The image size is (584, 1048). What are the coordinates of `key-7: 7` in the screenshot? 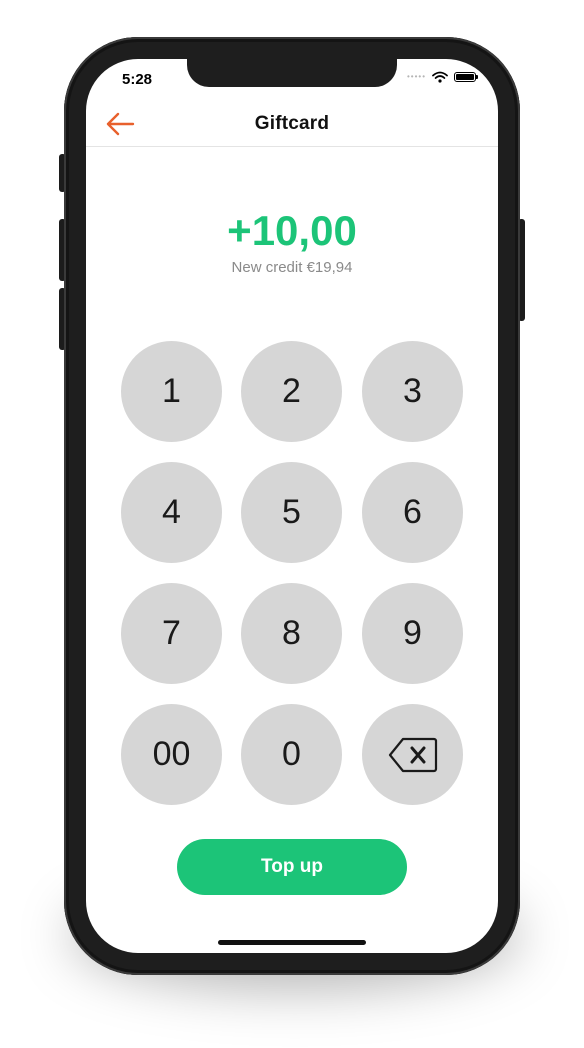 It's located at (171, 633).